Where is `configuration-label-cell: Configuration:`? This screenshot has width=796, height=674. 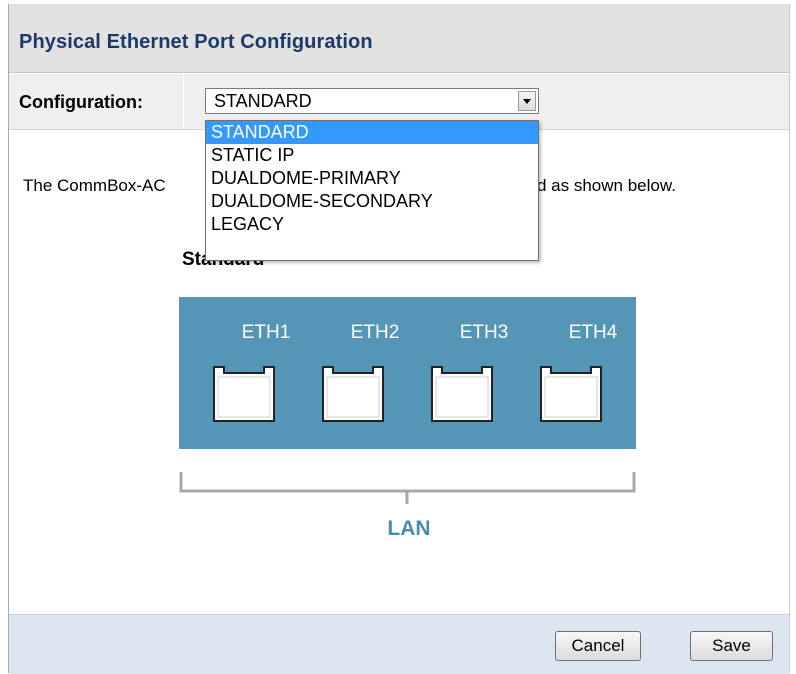 configuration-label-cell: Configuration: is located at coordinates (96, 101).